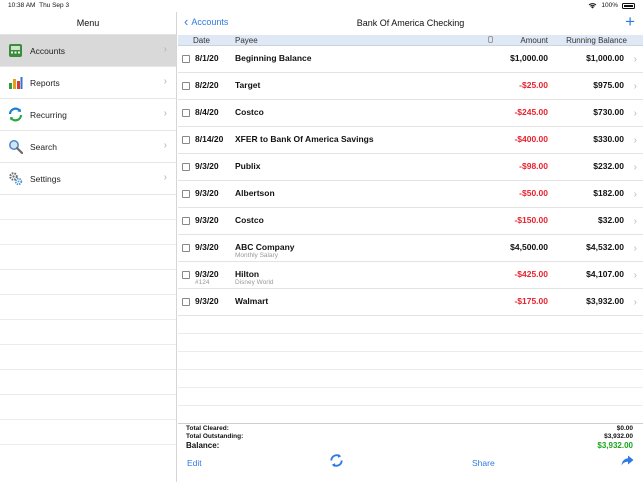 The image size is (643, 482). I want to click on transaction-row: 9/3/20 Publix -$98.00 $232.00 ›, so click(410, 167).